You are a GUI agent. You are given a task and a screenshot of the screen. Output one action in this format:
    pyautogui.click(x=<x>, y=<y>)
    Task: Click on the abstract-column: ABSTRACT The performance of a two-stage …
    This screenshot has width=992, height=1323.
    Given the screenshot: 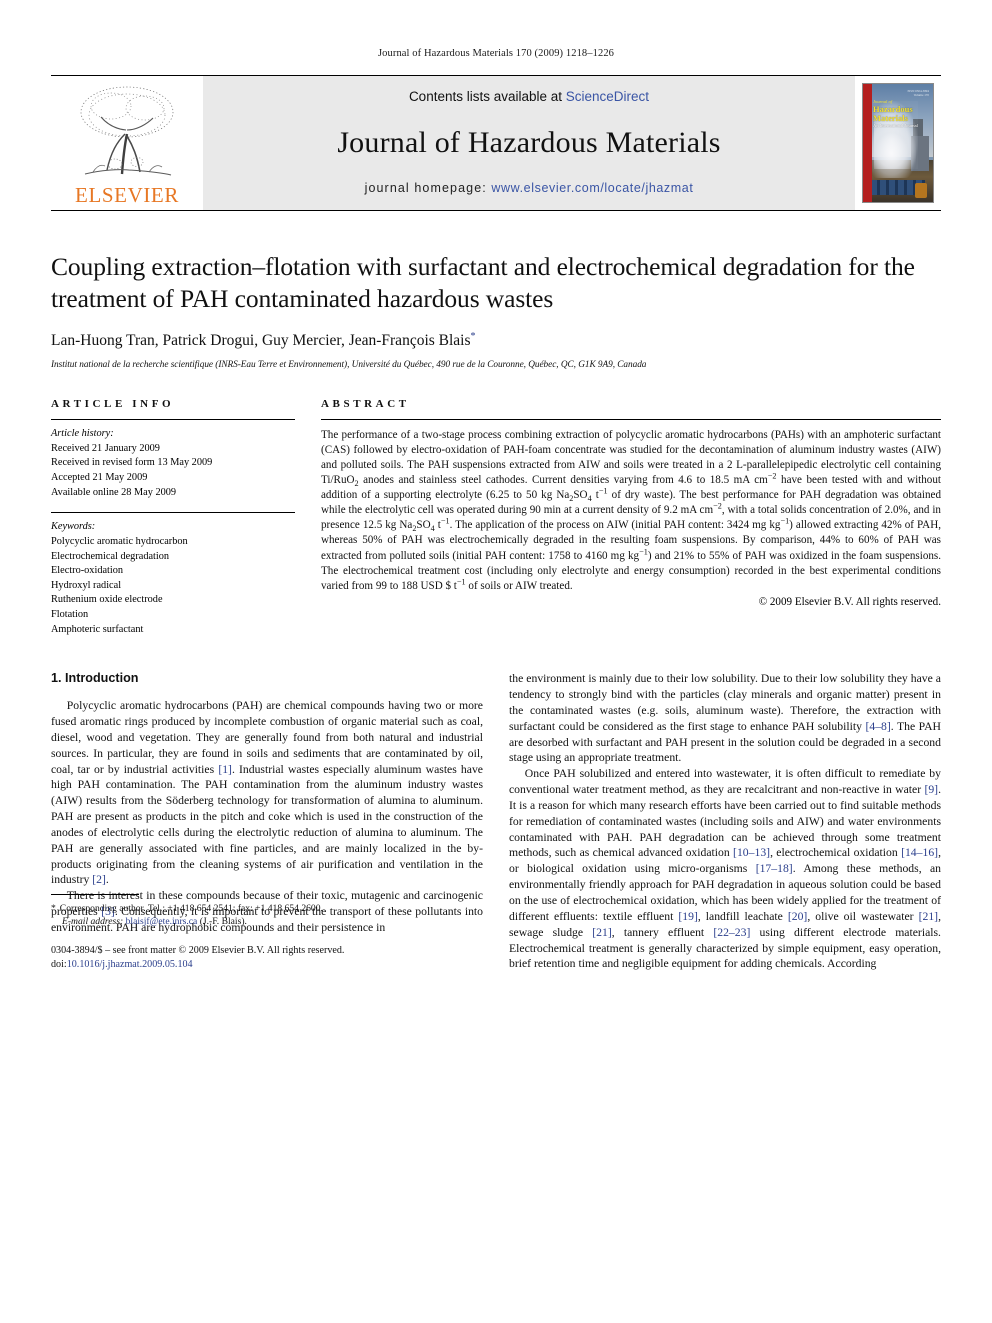 What is the action you would take?
    pyautogui.click(x=631, y=517)
    